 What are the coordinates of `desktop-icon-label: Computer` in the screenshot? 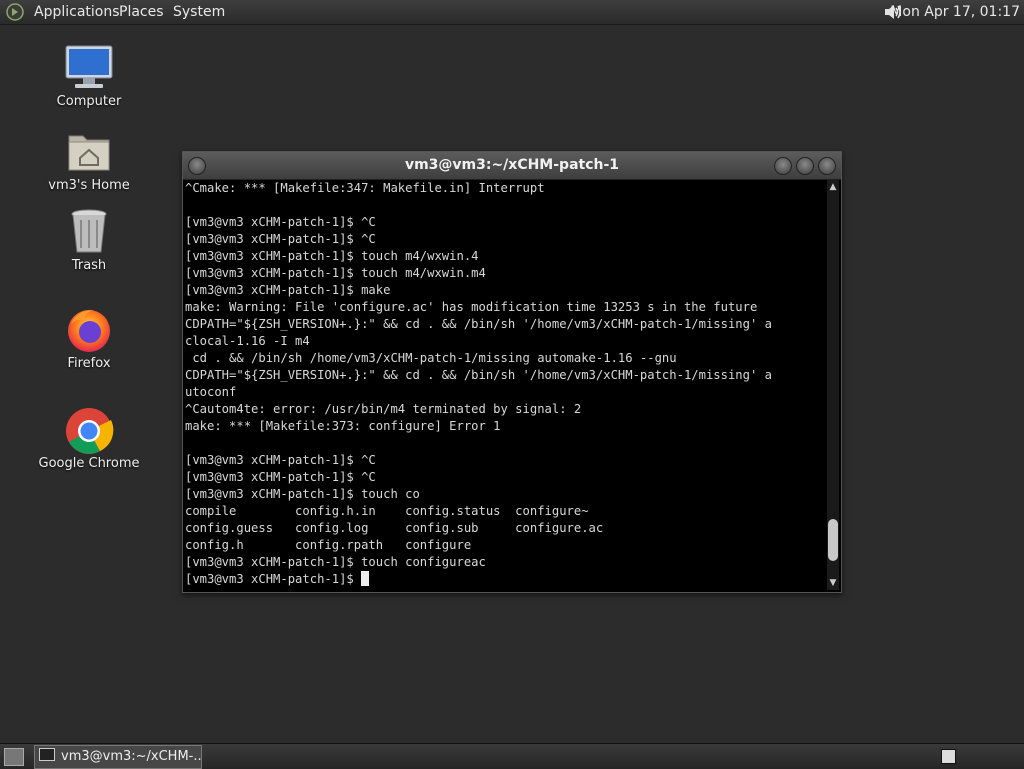 It's located at (89, 101).